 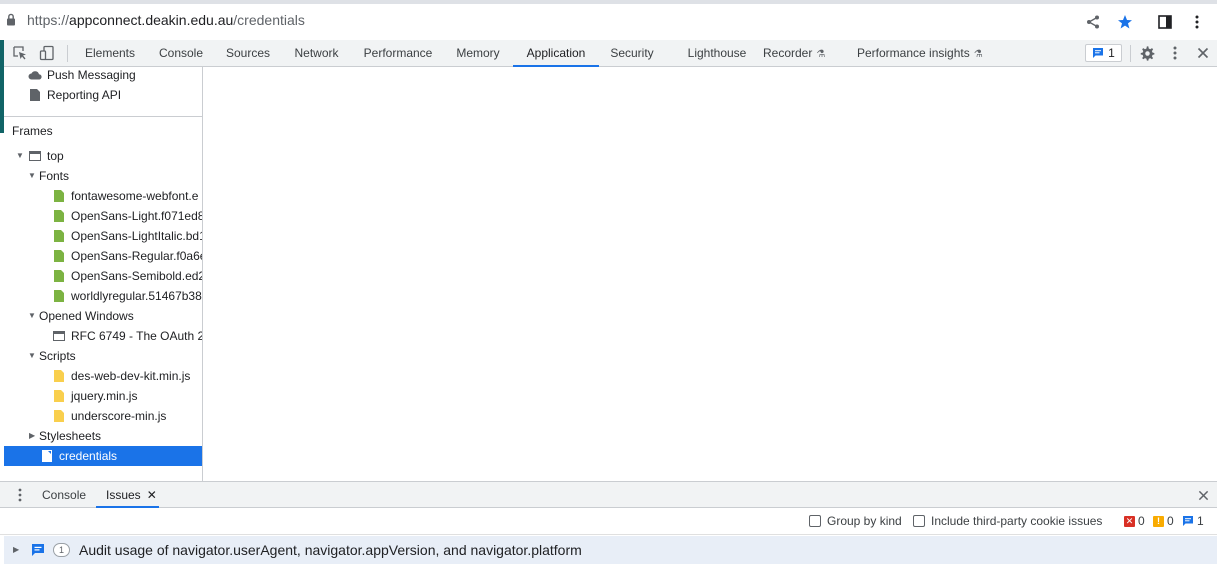 What do you see at coordinates (1103, 53) in the screenshot?
I see `issues-counter-button: 1` at bounding box center [1103, 53].